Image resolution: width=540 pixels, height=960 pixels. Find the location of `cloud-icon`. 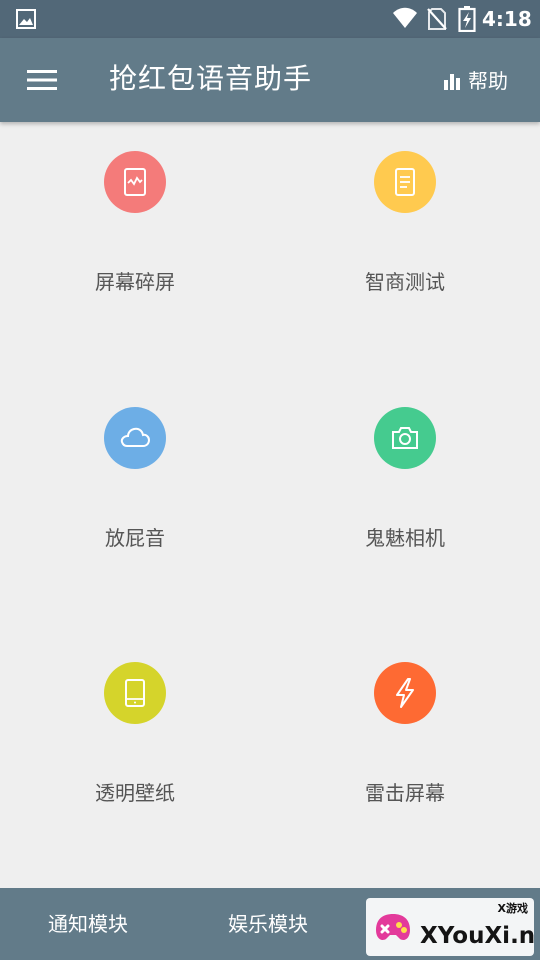

cloud-icon is located at coordinates (135, 437).